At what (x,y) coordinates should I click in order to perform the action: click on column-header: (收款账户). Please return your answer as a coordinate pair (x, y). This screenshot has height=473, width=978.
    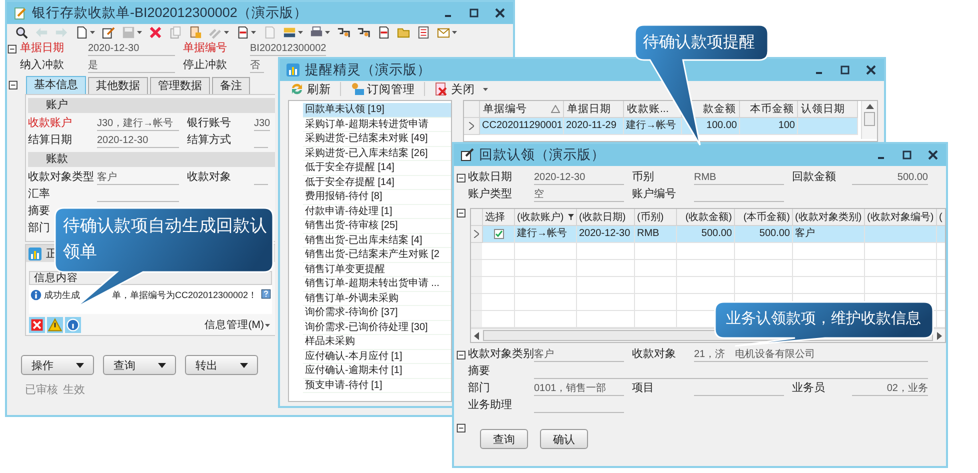
    Looking at the image, I should click on (546, 217).